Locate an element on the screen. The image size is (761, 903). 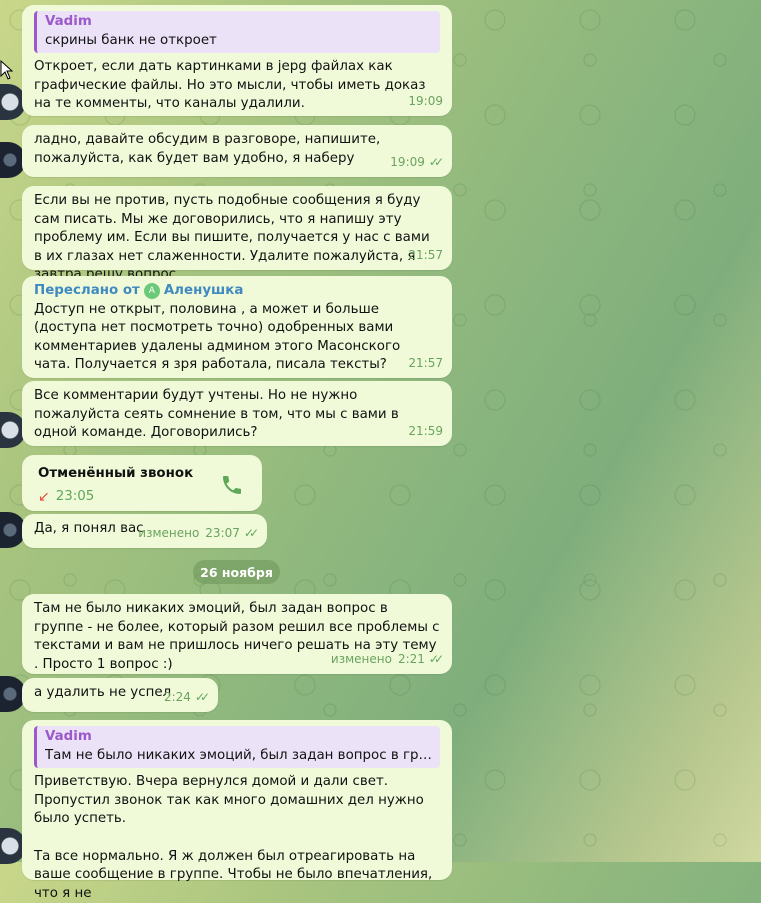
missed-call-arrow-icon: ↙ is located at coordinates (44, 496).